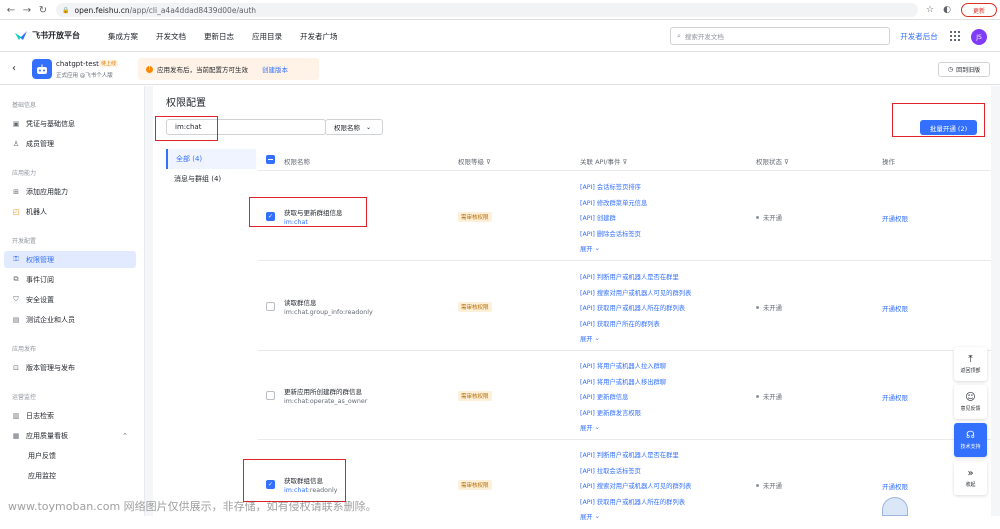  What do you see at coordinates (964, 69) in the screenshot?
I see `back-to-old-version-button: ◷ 回到旧版` at bounding box center [964, 69].